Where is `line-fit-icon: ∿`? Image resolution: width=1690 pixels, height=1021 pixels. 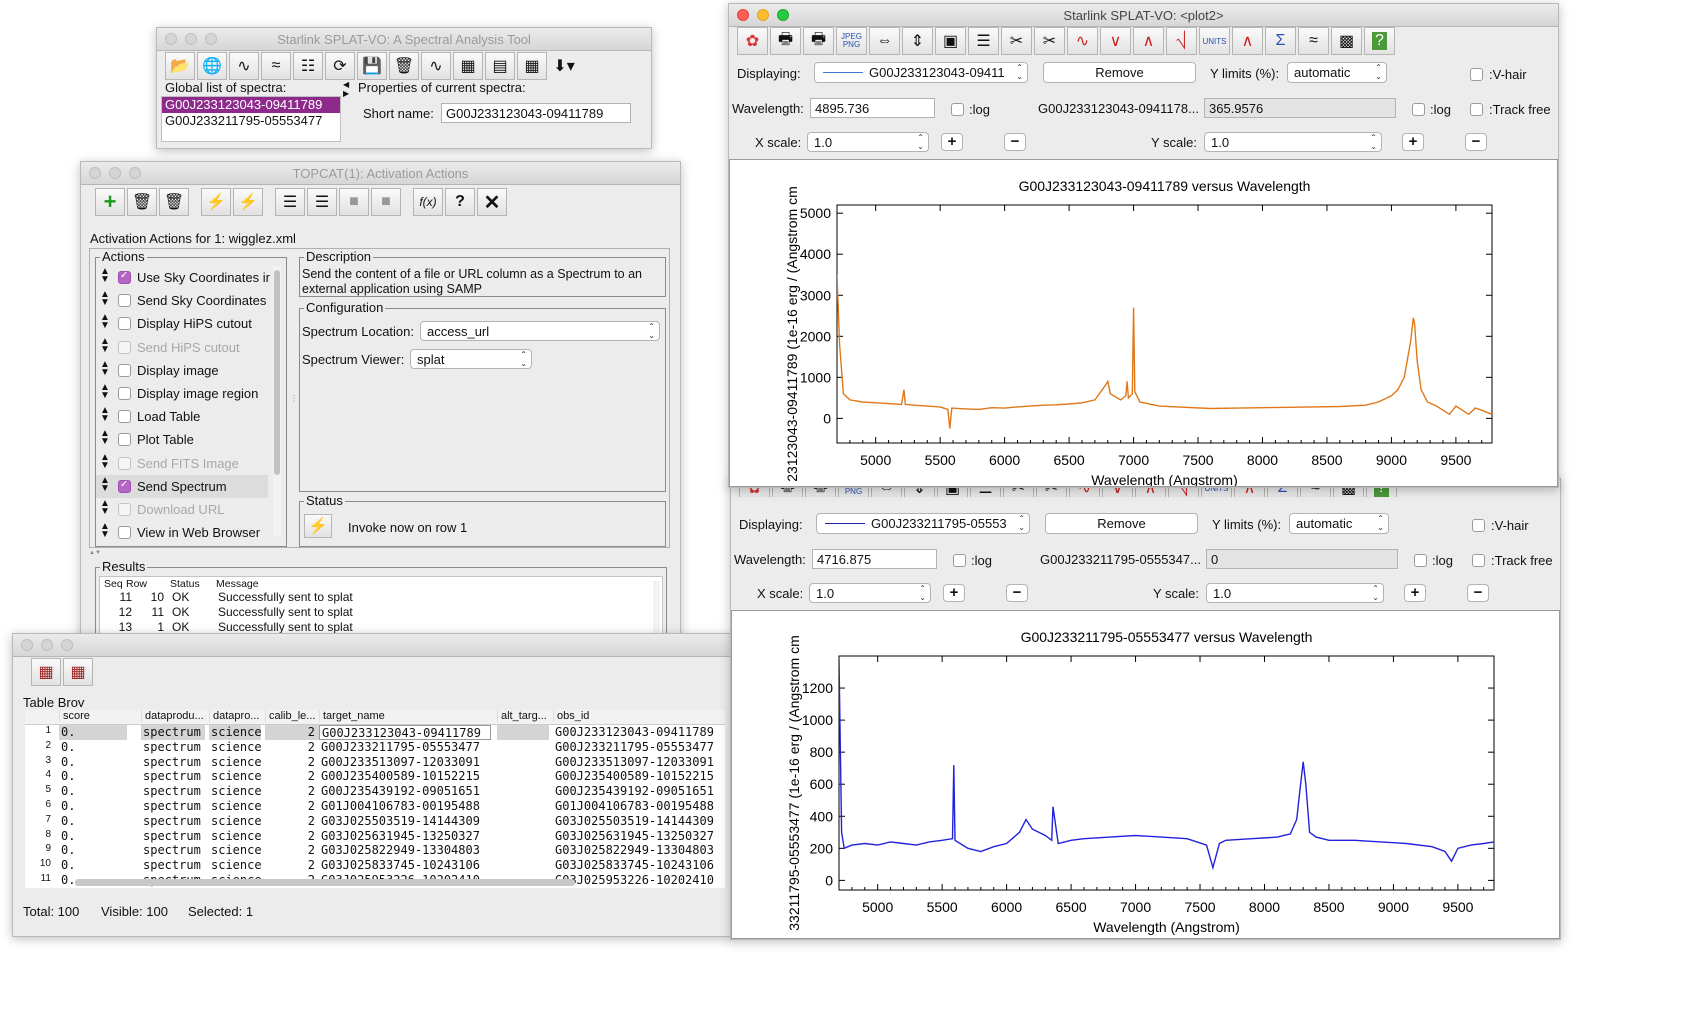
line-fit-icon: ∿ is located at coordinates (1082, 41).